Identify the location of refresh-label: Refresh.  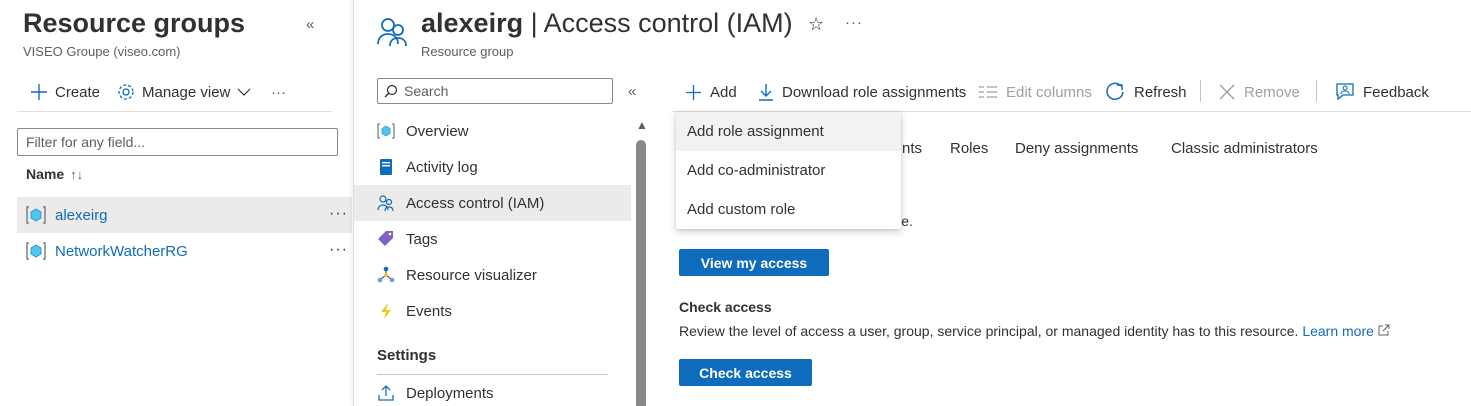
(1160, 92).